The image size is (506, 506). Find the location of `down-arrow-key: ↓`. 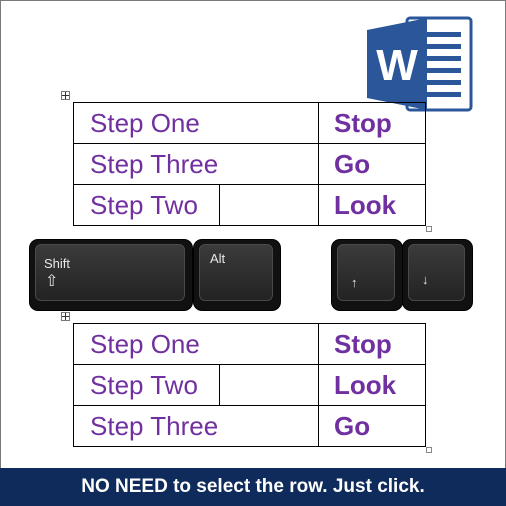

down-arrow-key: ↓ is located at coordinates (437, 275).